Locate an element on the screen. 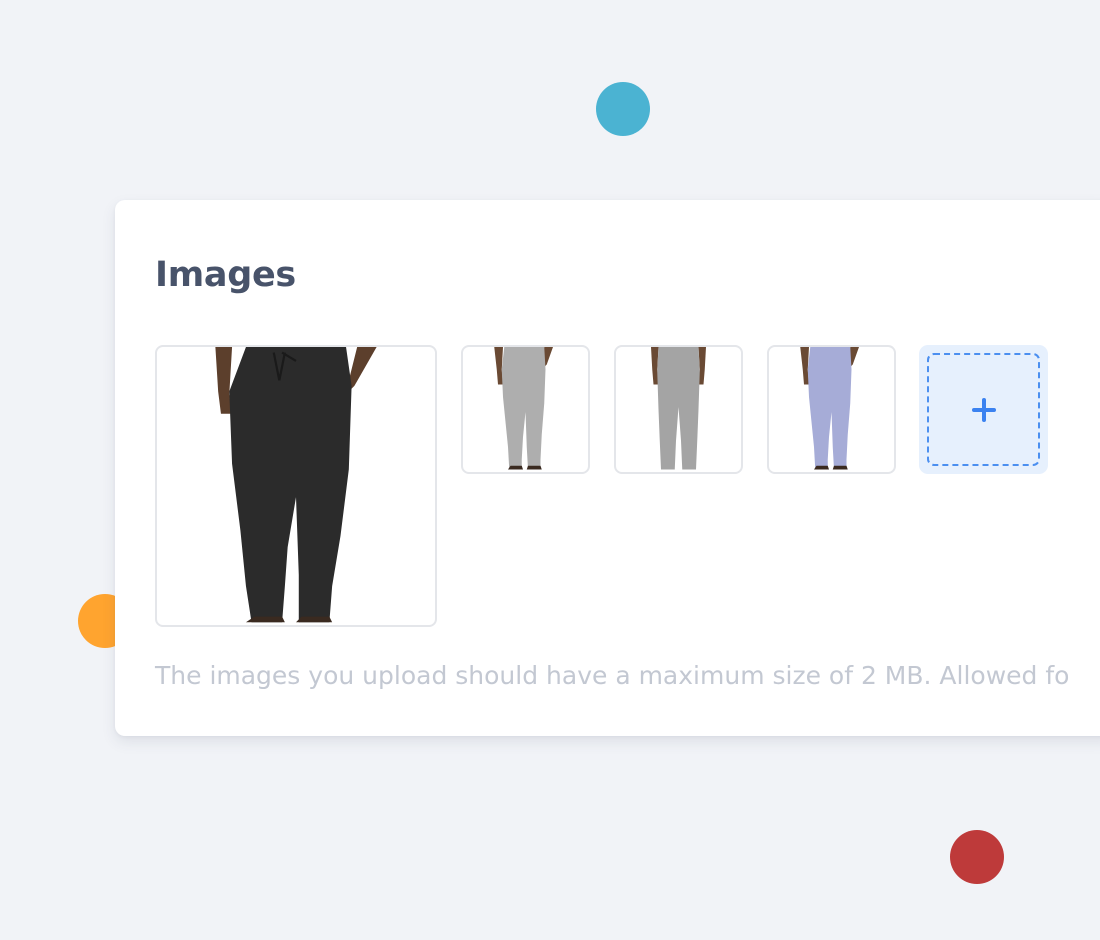  card-title: Images is located at coordinates (225, 275).